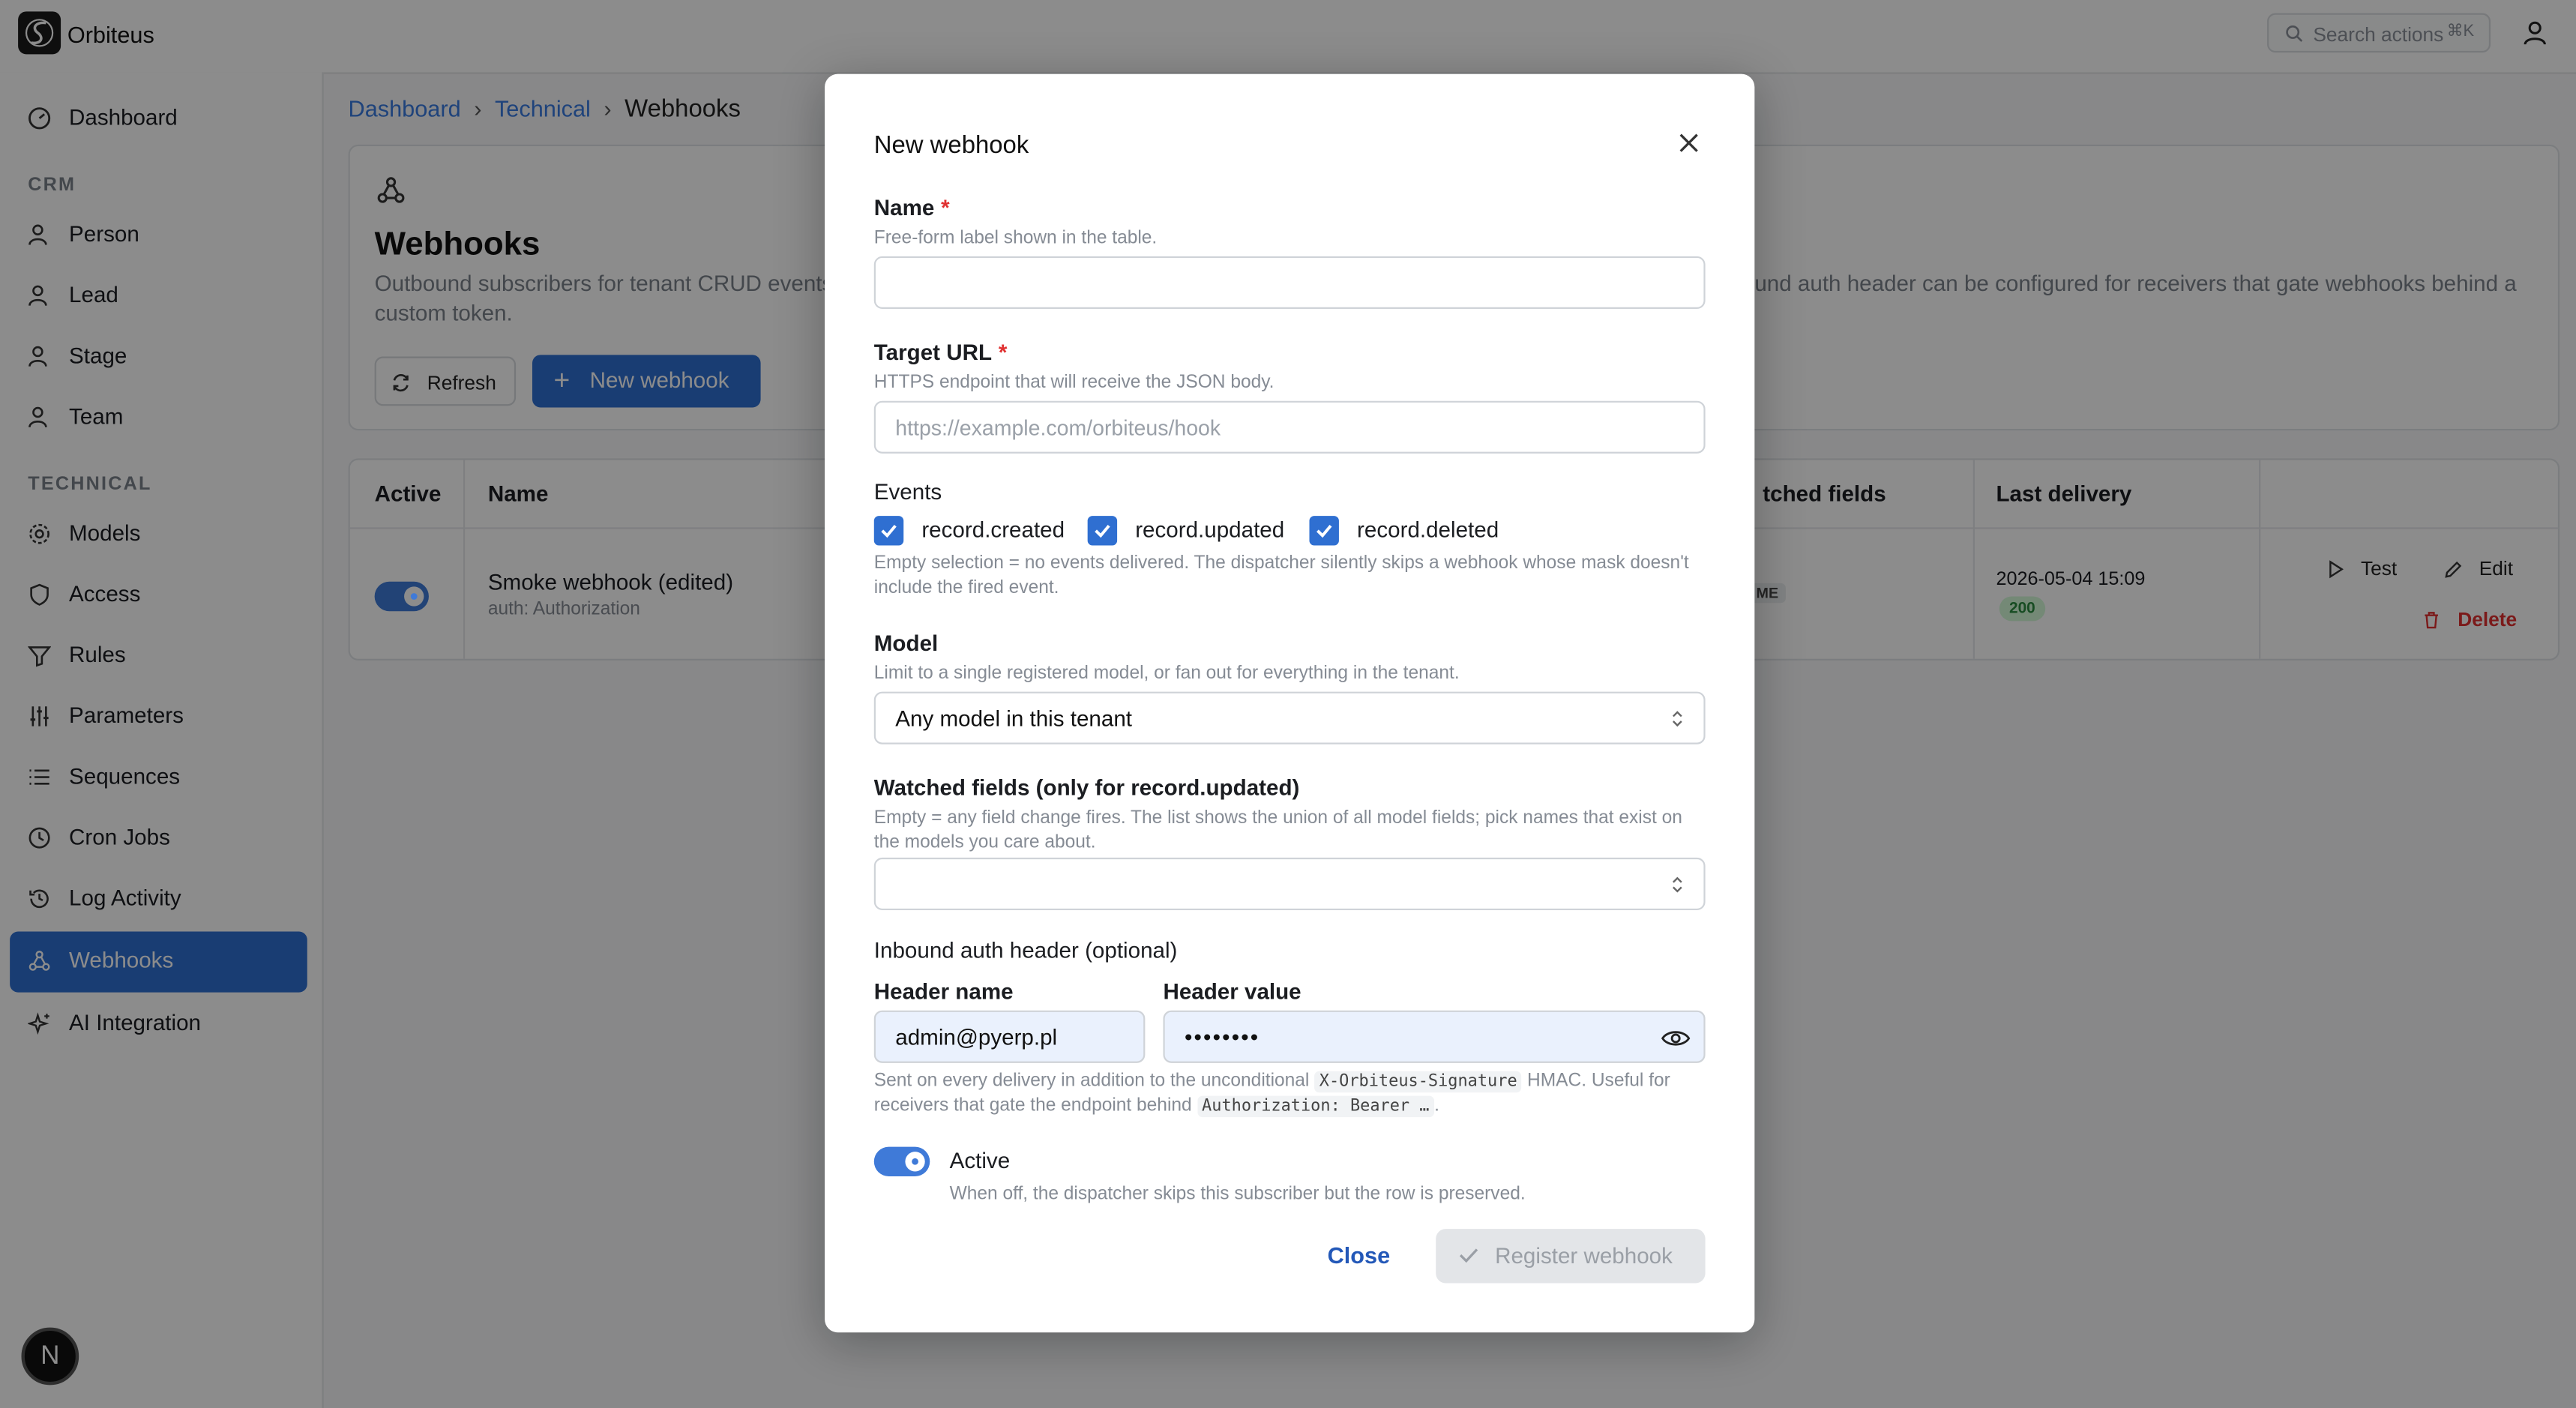 Image resolution: width=2576 pixels, height=1408 pixels. I want to click on watched-fields-label: Watched fields (only for record.updated), so click(1086, 788).